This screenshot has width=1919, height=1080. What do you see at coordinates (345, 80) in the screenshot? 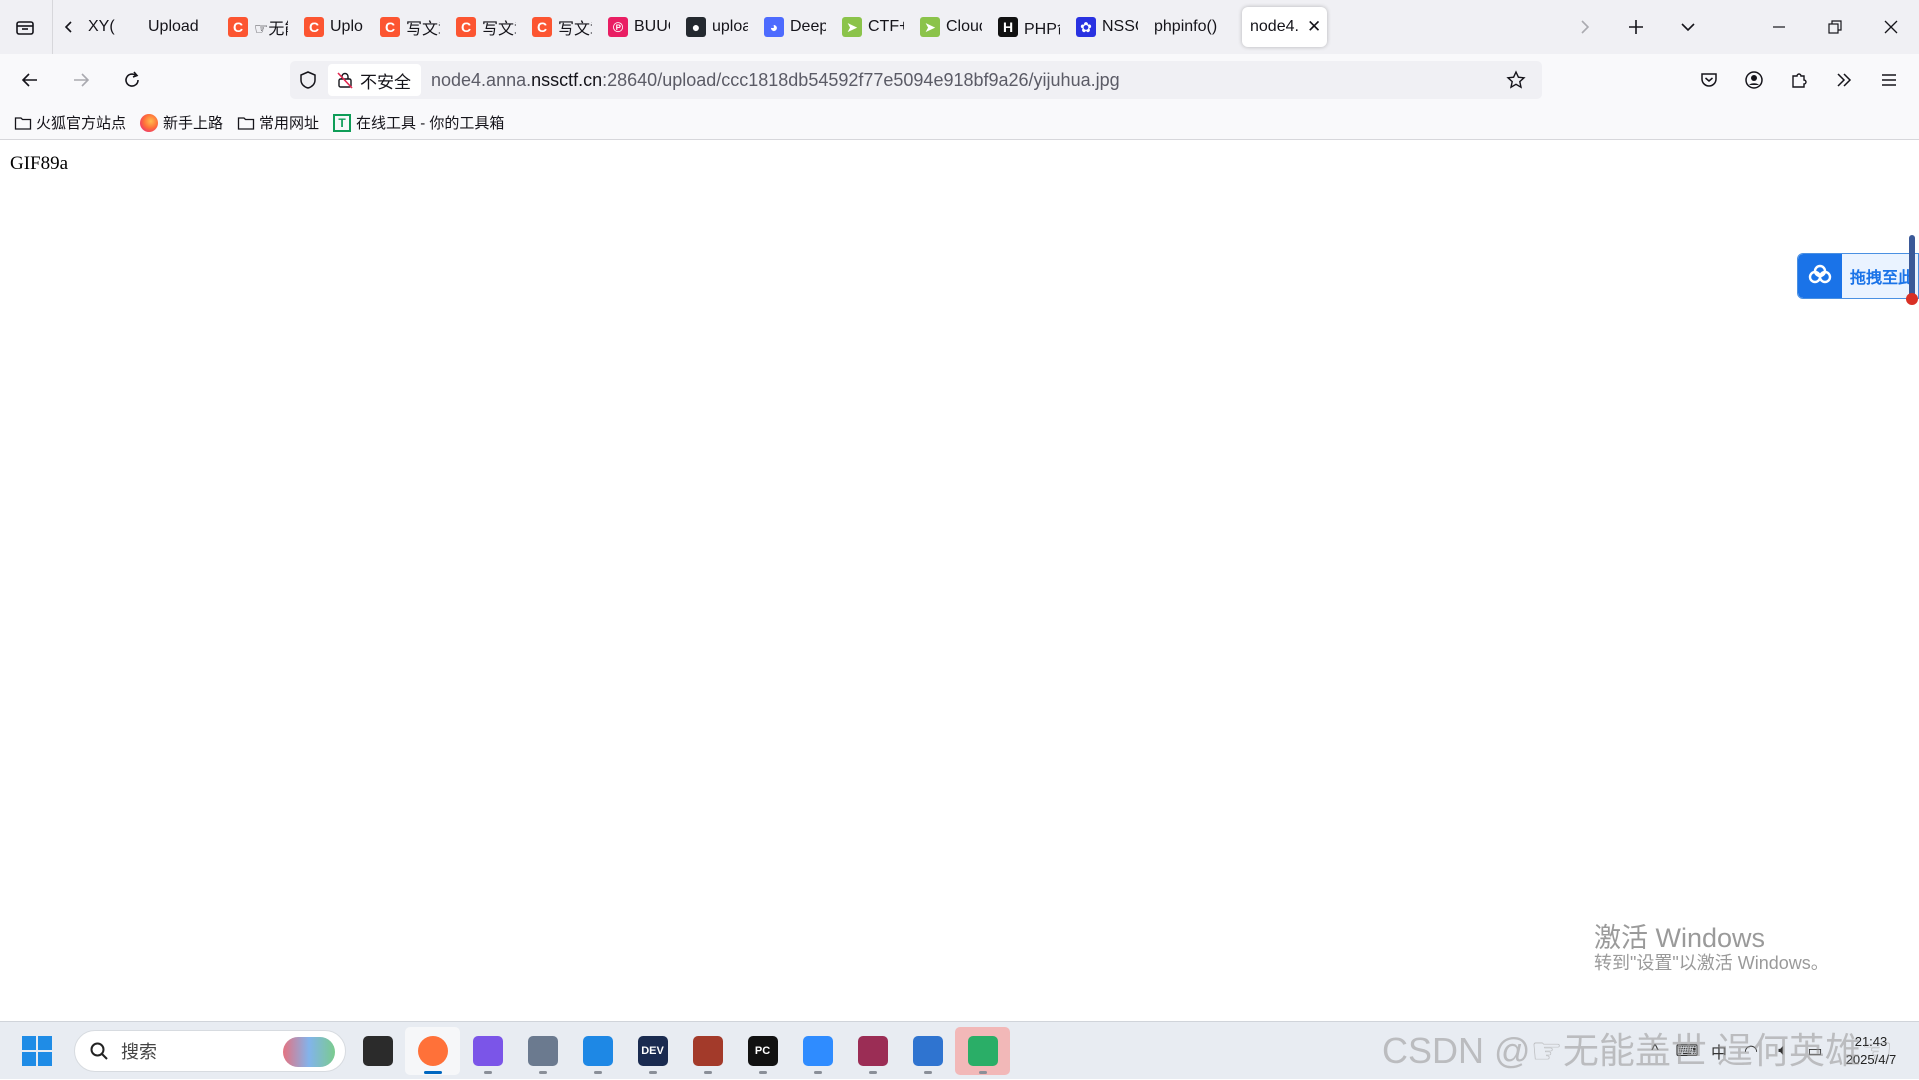
I see `insecure-lock-icon` at bounding box center [345, 80].